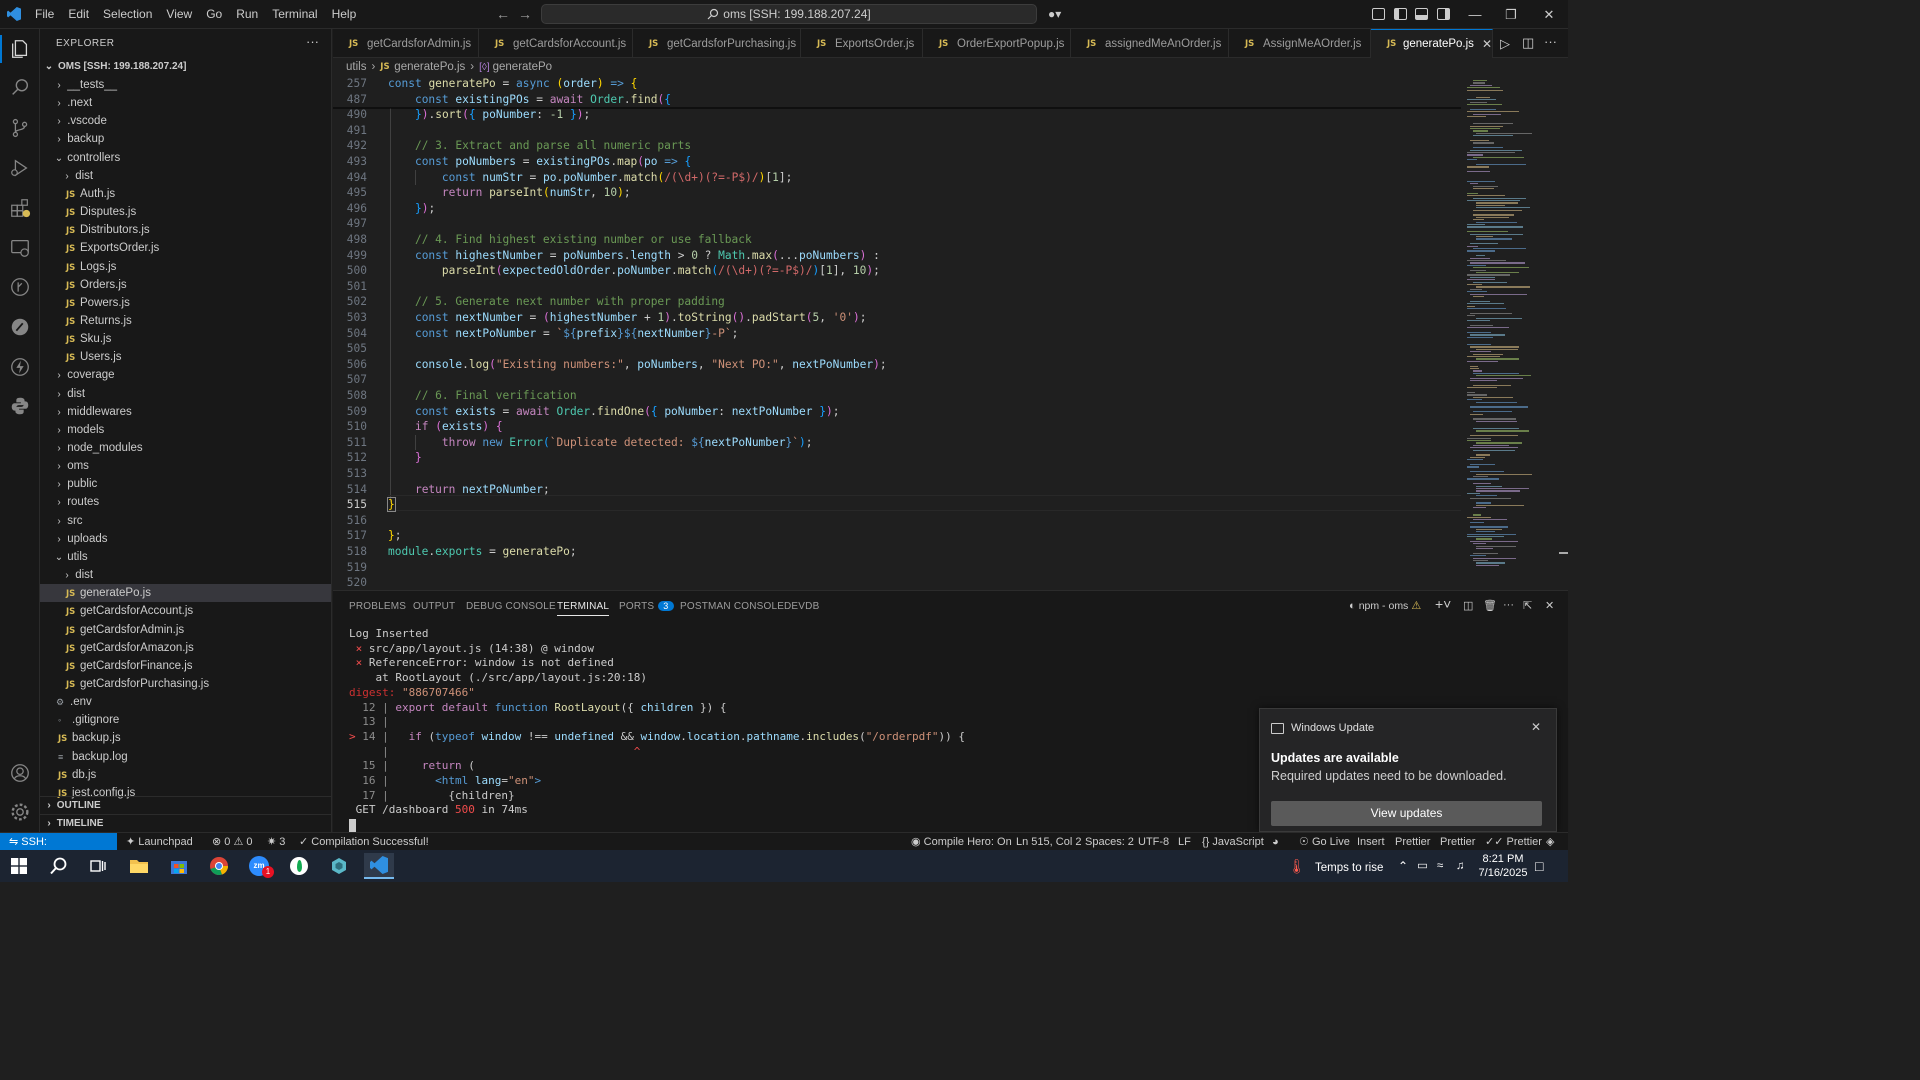 The width and height of the screenshot is (1920, 1080). Describe the element at coordinates (997, 43) in the screenshot. I see `editor-tab: JS OrderExportPopup.js` at that location.